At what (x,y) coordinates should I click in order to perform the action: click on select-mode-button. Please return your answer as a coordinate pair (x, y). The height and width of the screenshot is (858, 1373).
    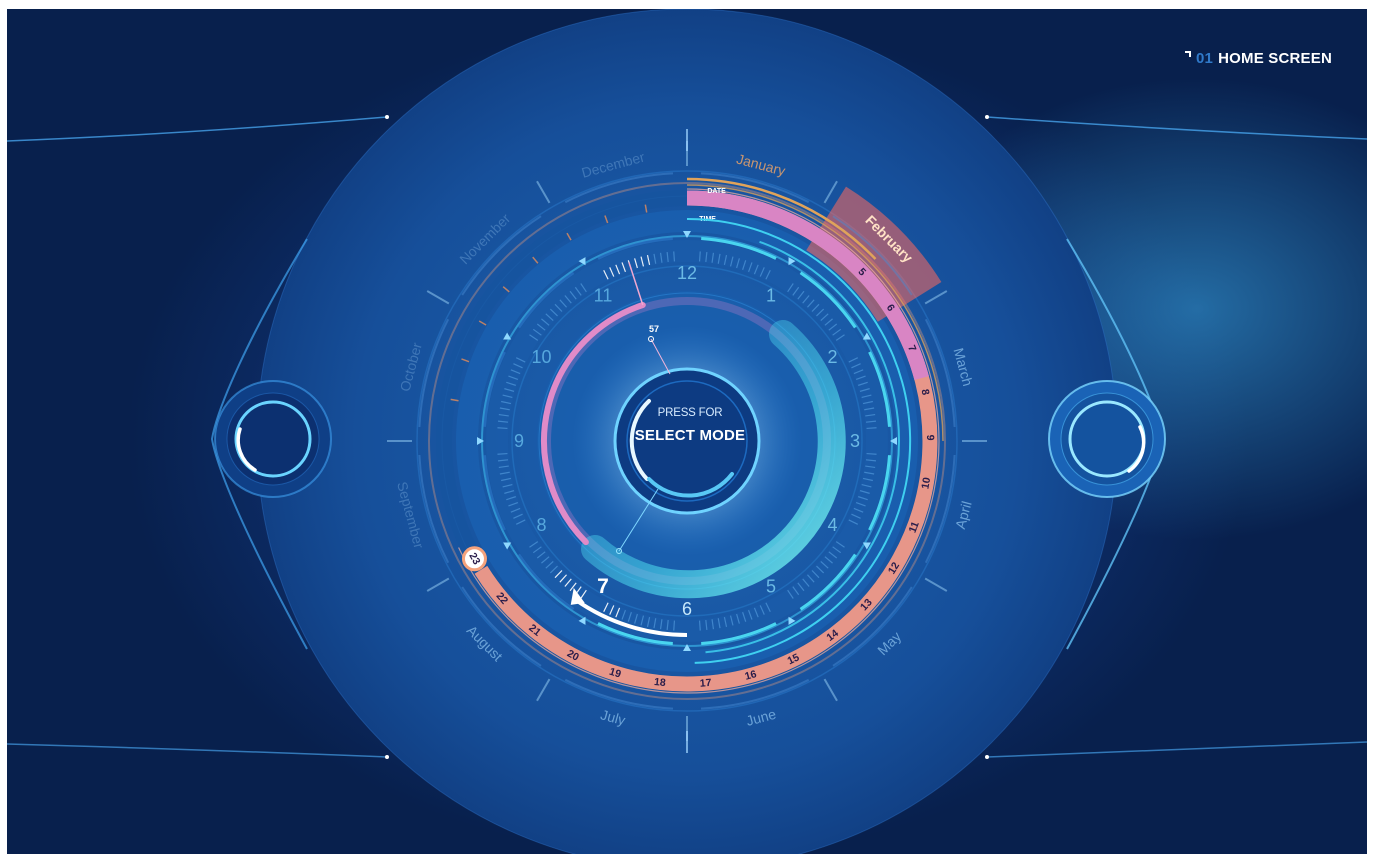
    Looking at the image, I should click on (687, 441).